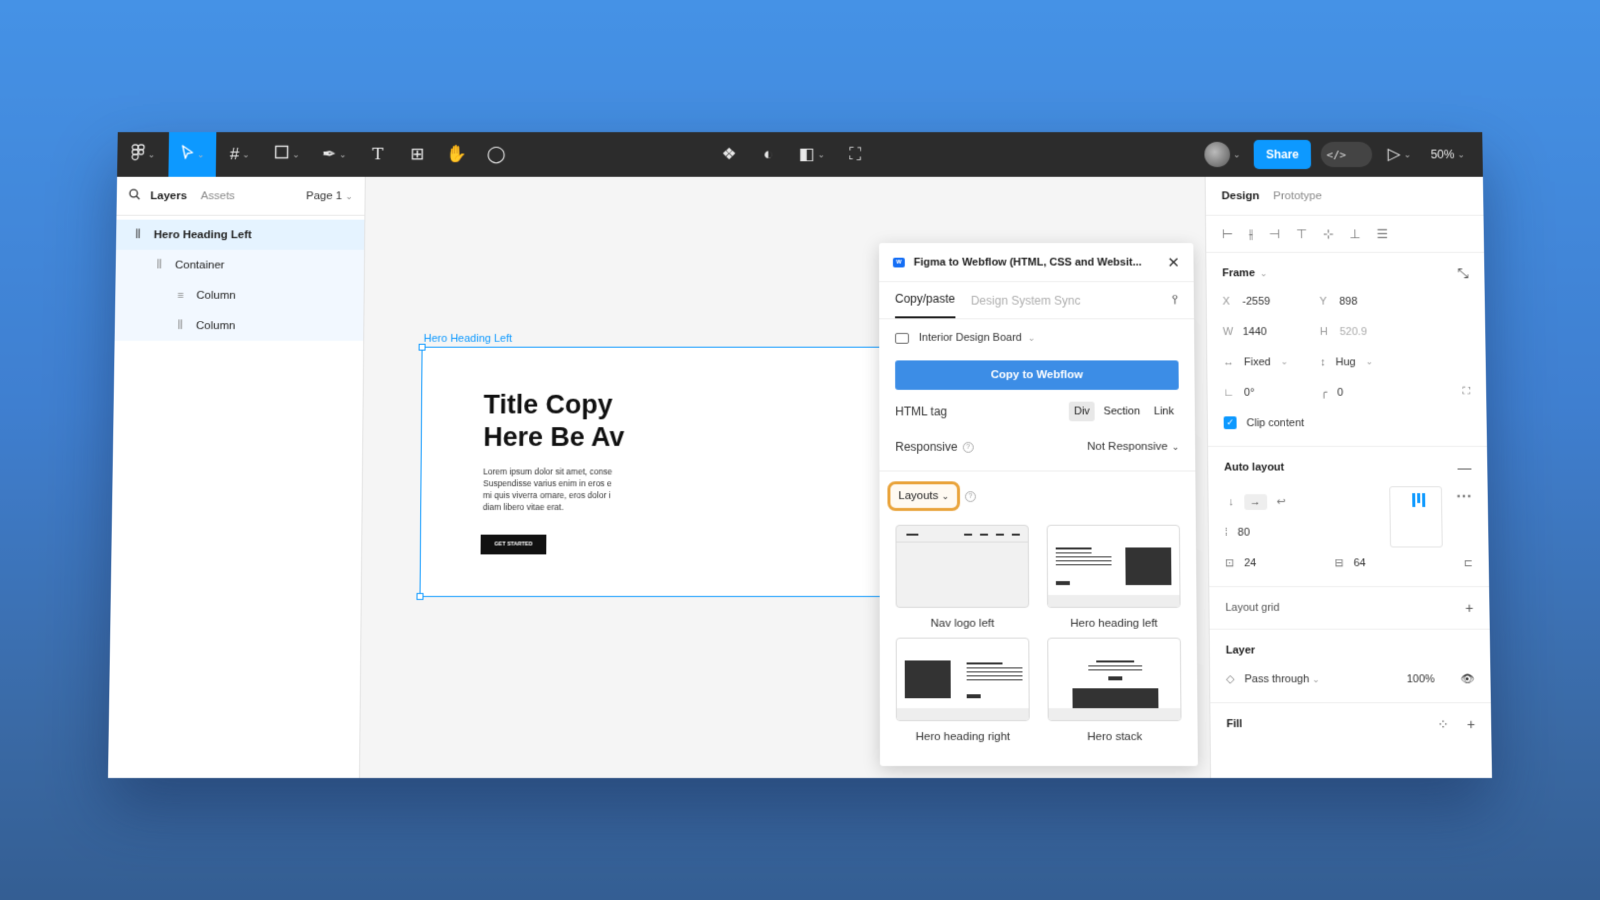 This screenshot has width=1600, height=900. I want to click on alignment-grid, so click(1416, 517).